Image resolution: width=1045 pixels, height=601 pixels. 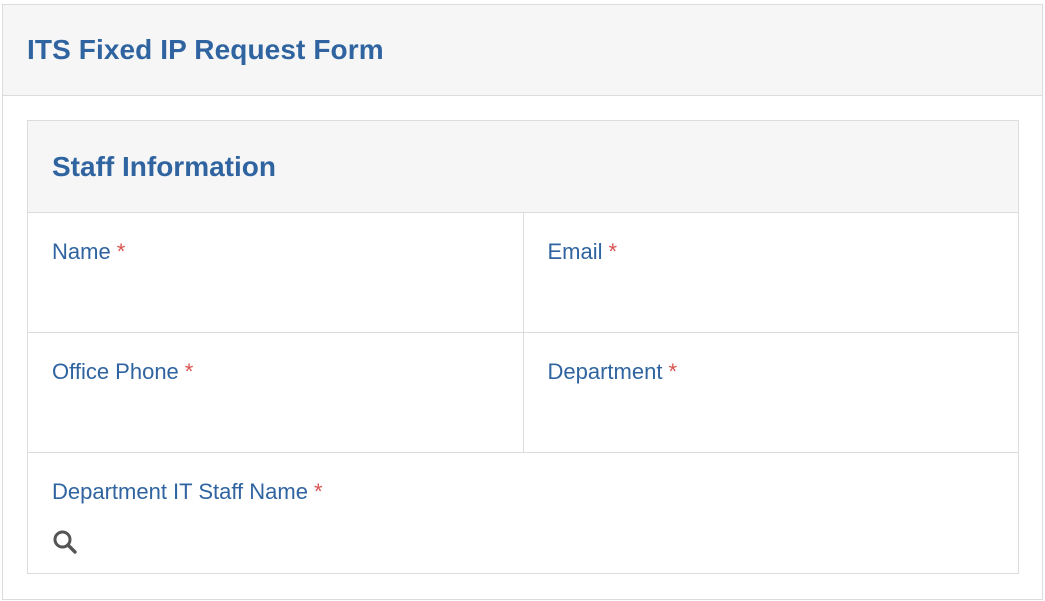 I want to click on section-title: Staff Information, so click(x=164, y=166).